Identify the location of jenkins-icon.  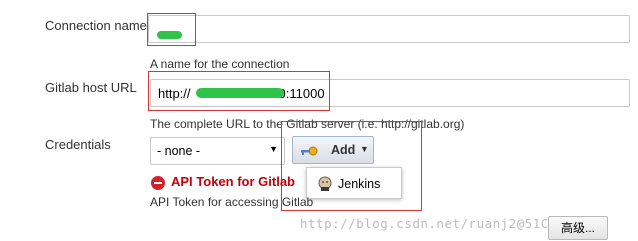
(325, 183).